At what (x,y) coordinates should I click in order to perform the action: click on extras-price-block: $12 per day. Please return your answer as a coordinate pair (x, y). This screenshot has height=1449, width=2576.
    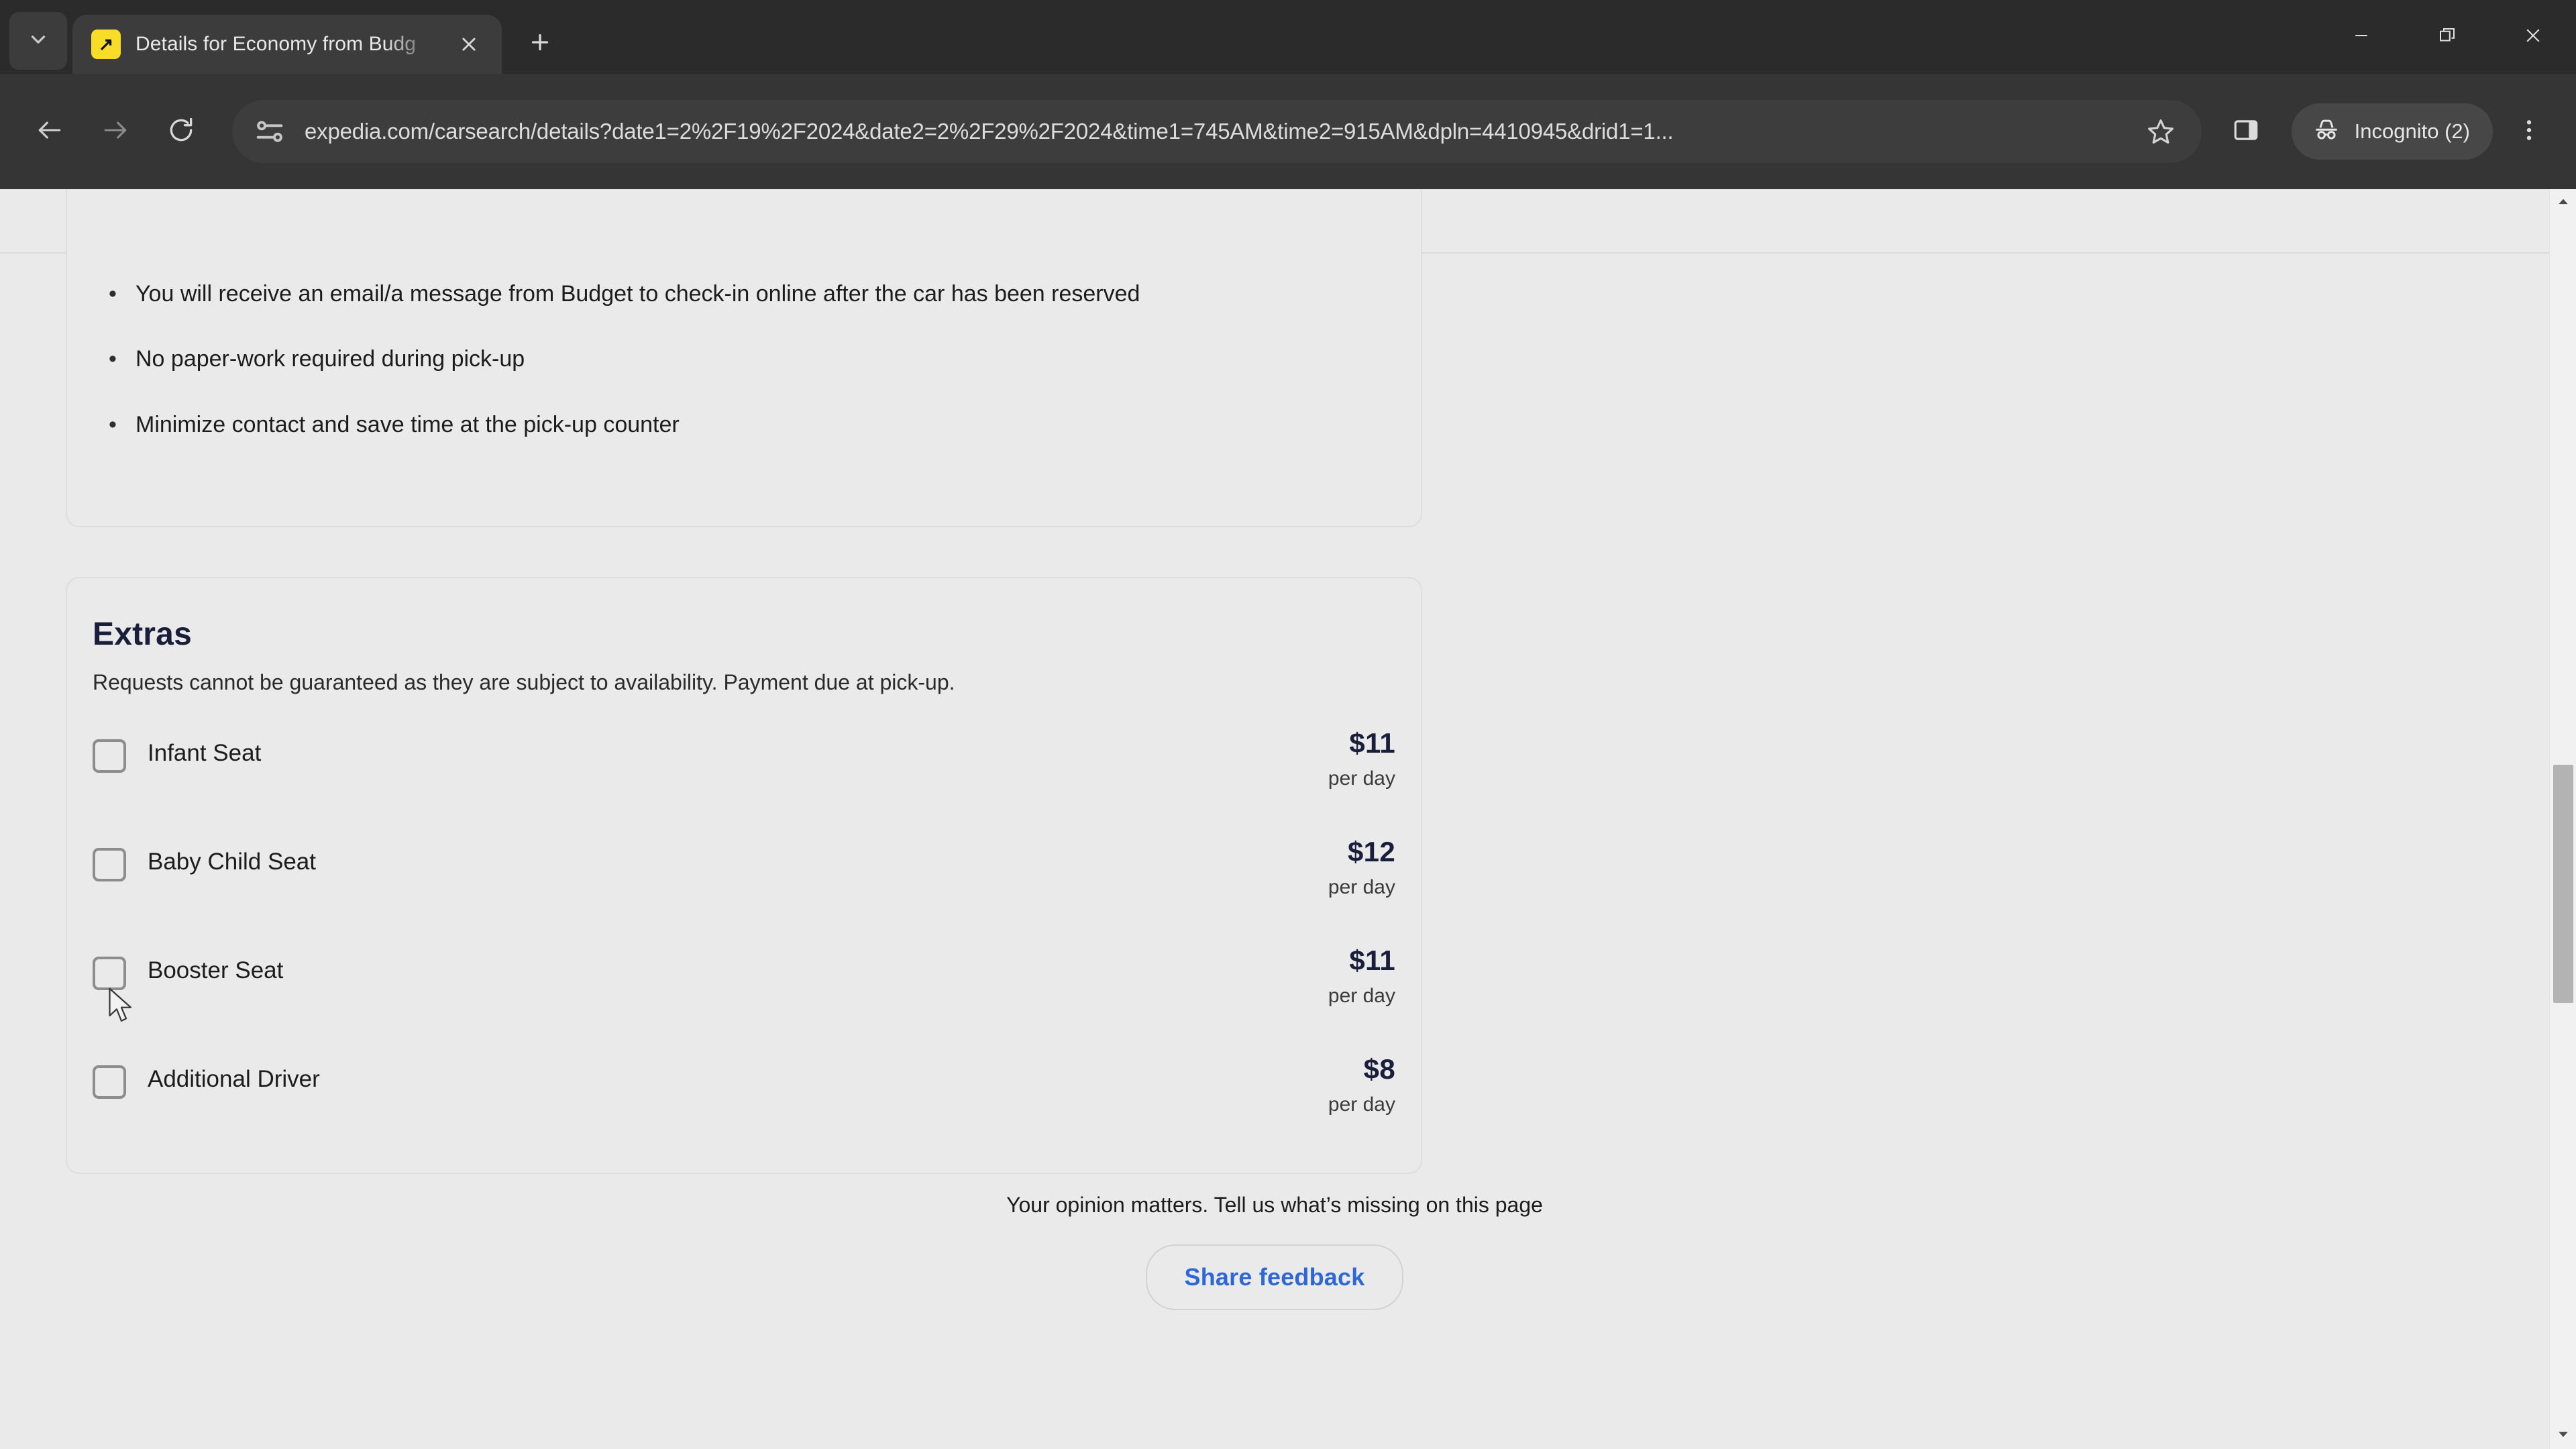
    Looking at the image, I should click on (1361, 868).